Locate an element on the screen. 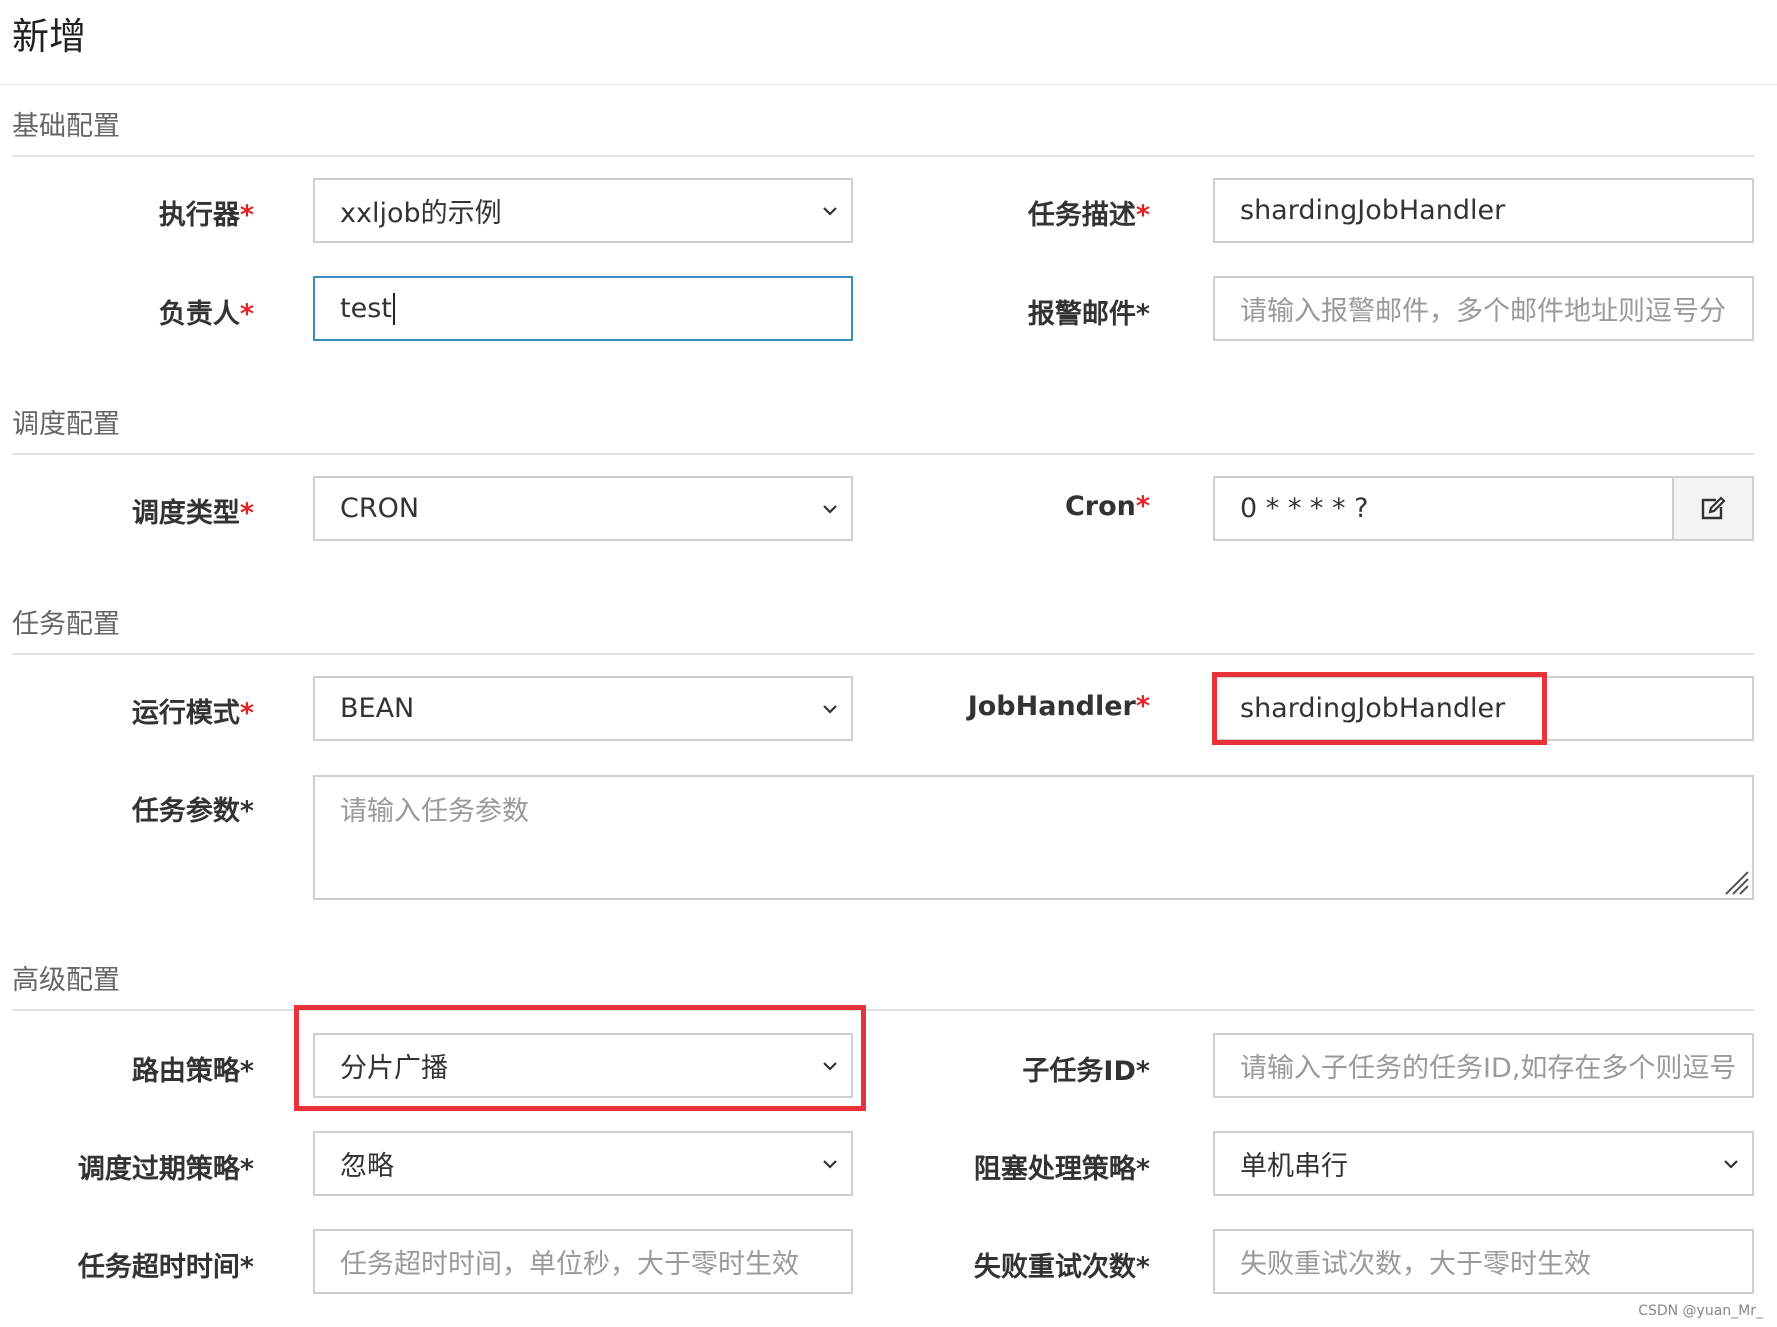 This screenshot has width=1777, height=1327. executor-select: xxljob的示例 is located at coordinates (583, 210).